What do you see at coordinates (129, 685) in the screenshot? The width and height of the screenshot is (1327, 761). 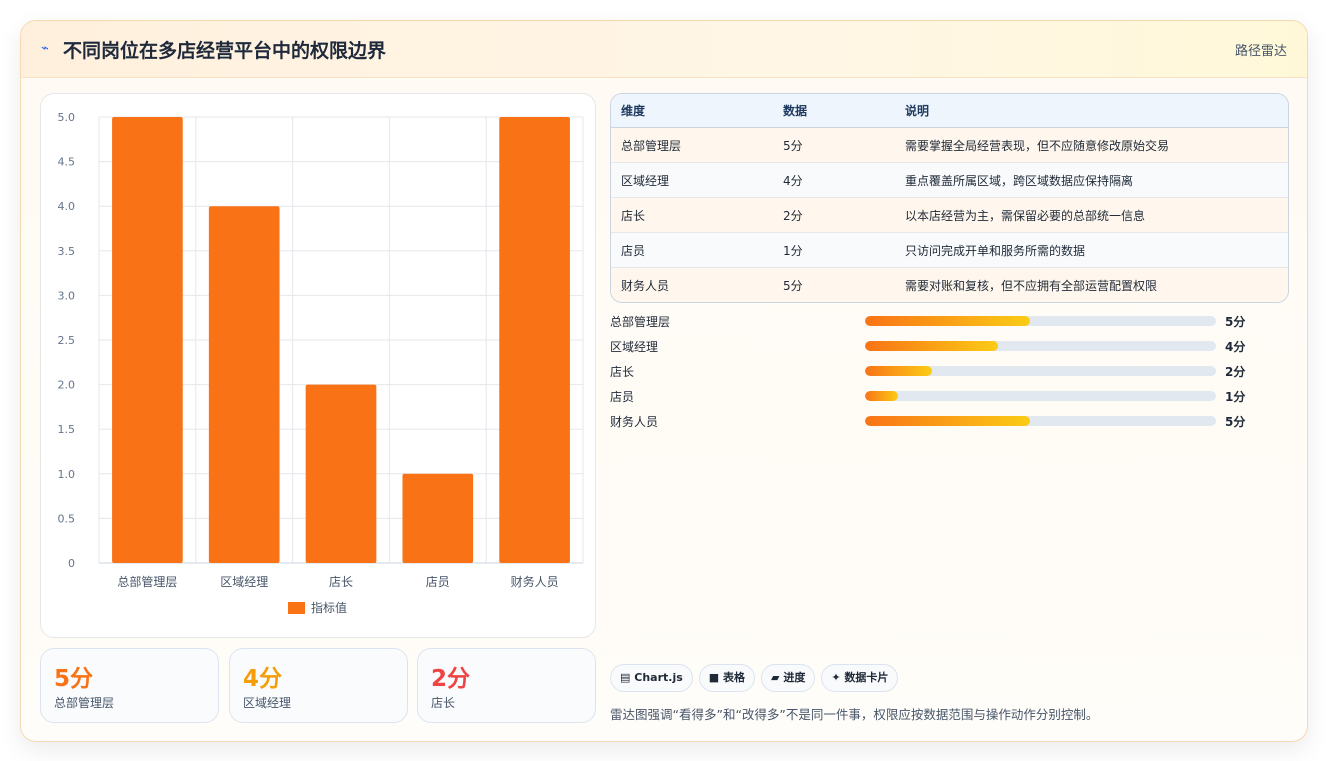 I see `stat-card-0: 5分 总部管理层` at bounding box center [129, 685].